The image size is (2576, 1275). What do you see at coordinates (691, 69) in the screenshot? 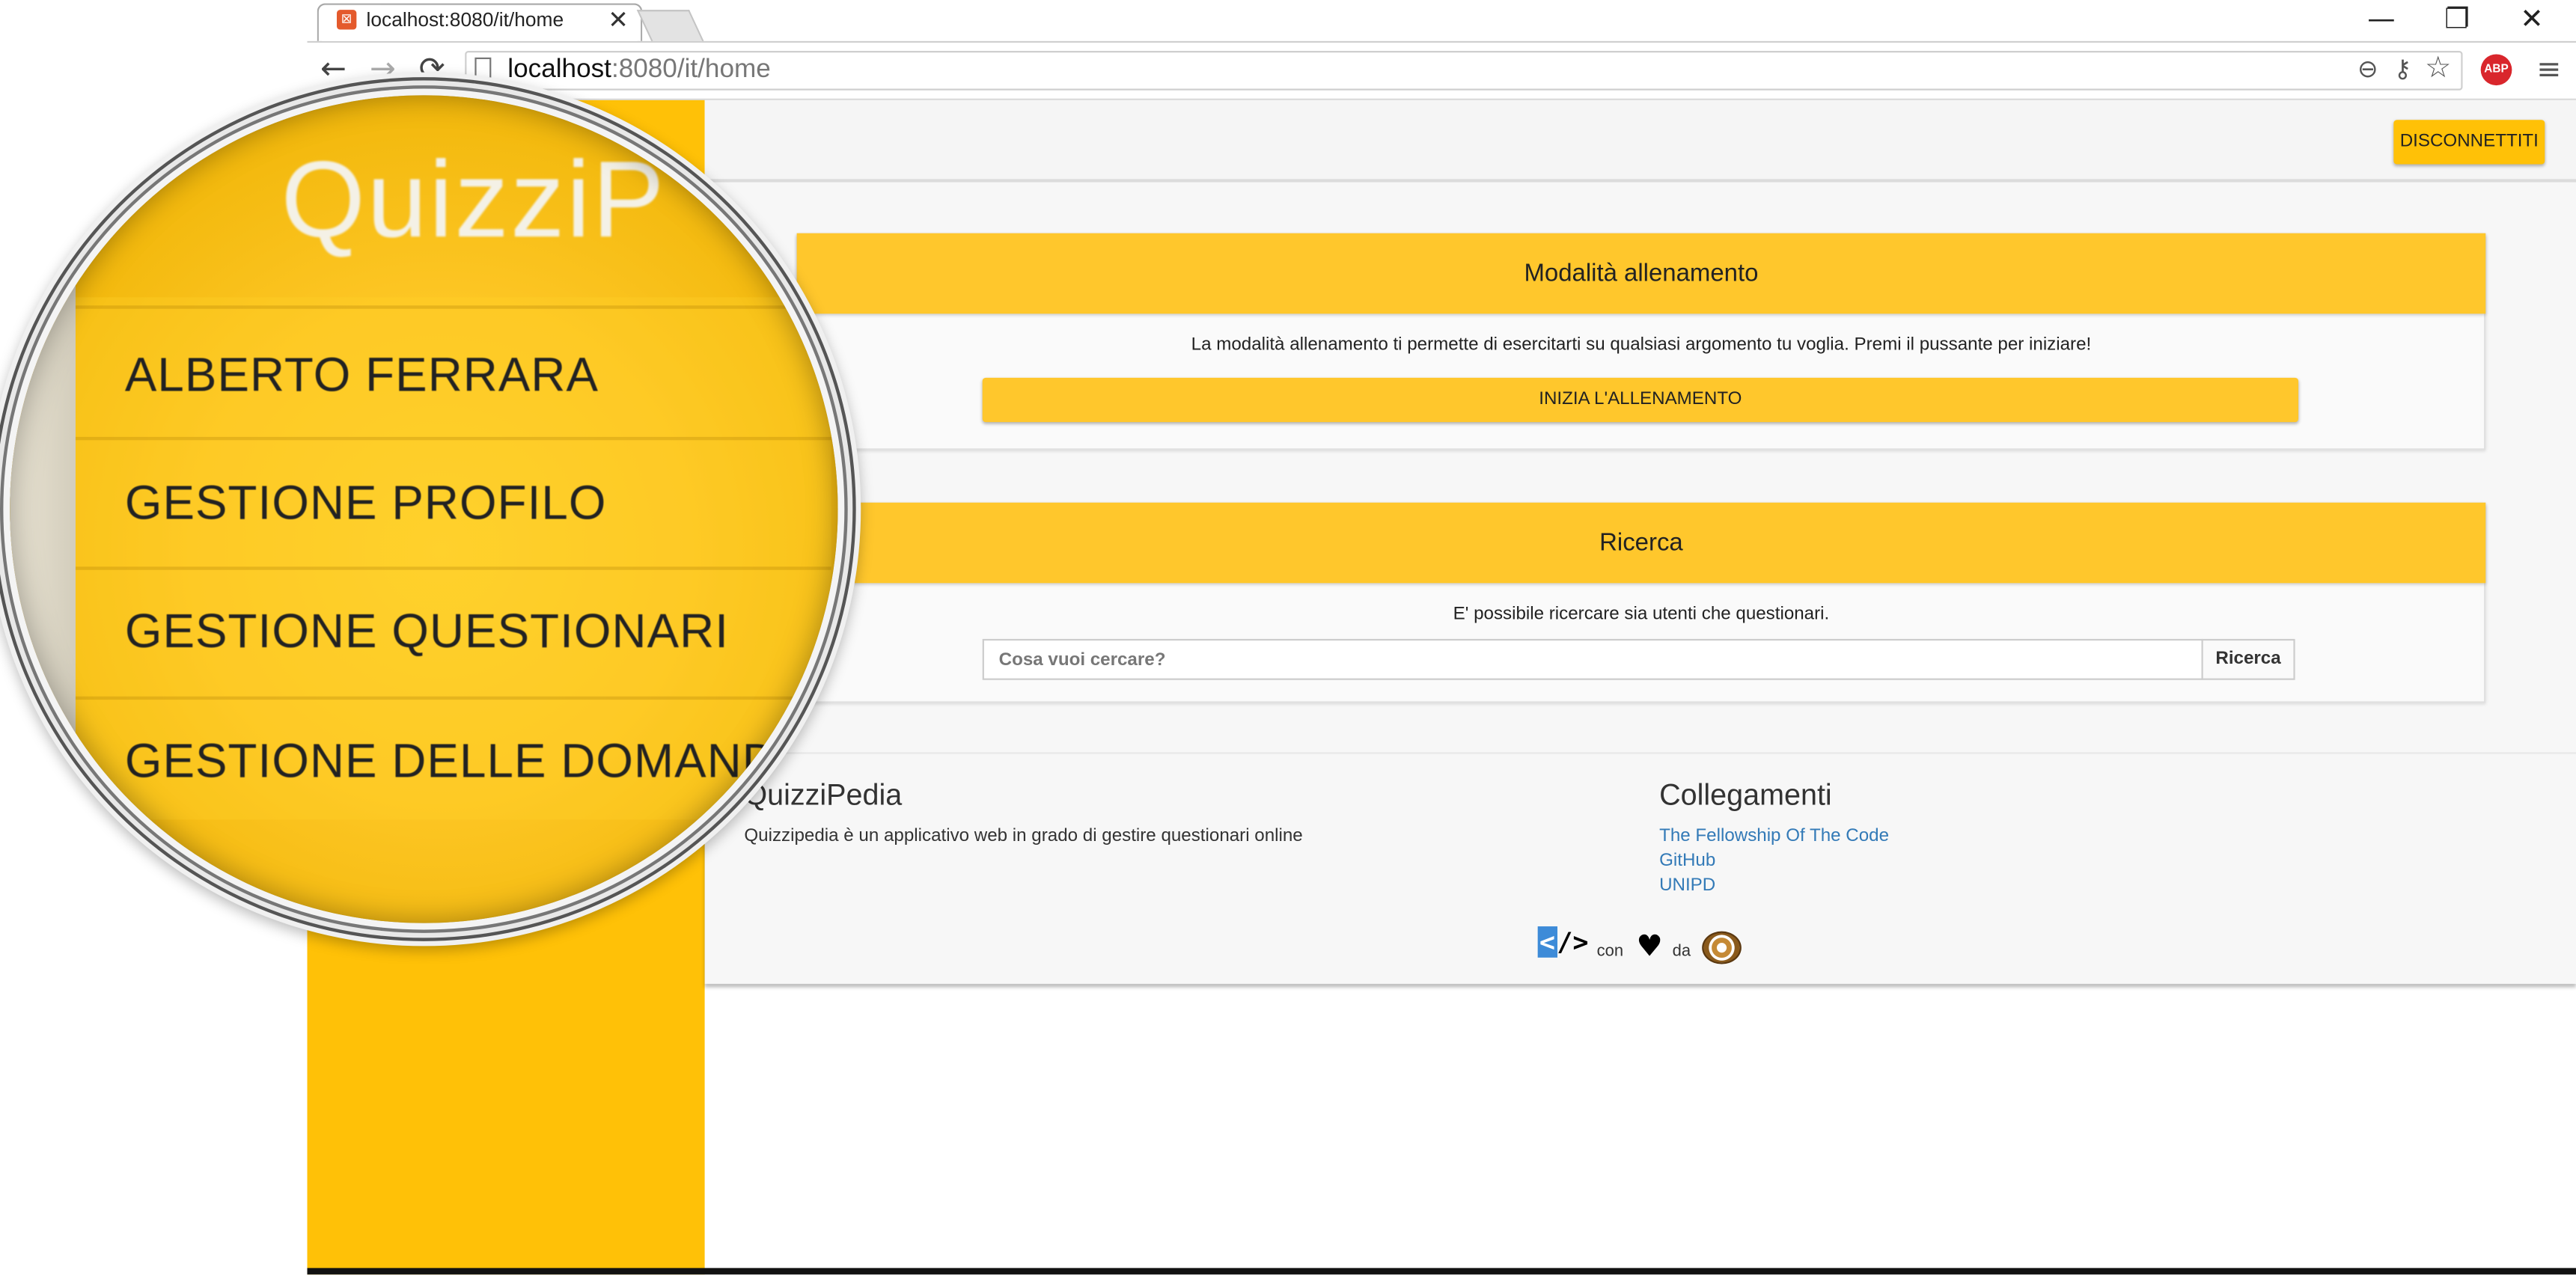
I see `url-path: :8080/it/home` at bounding box center [691, 69].